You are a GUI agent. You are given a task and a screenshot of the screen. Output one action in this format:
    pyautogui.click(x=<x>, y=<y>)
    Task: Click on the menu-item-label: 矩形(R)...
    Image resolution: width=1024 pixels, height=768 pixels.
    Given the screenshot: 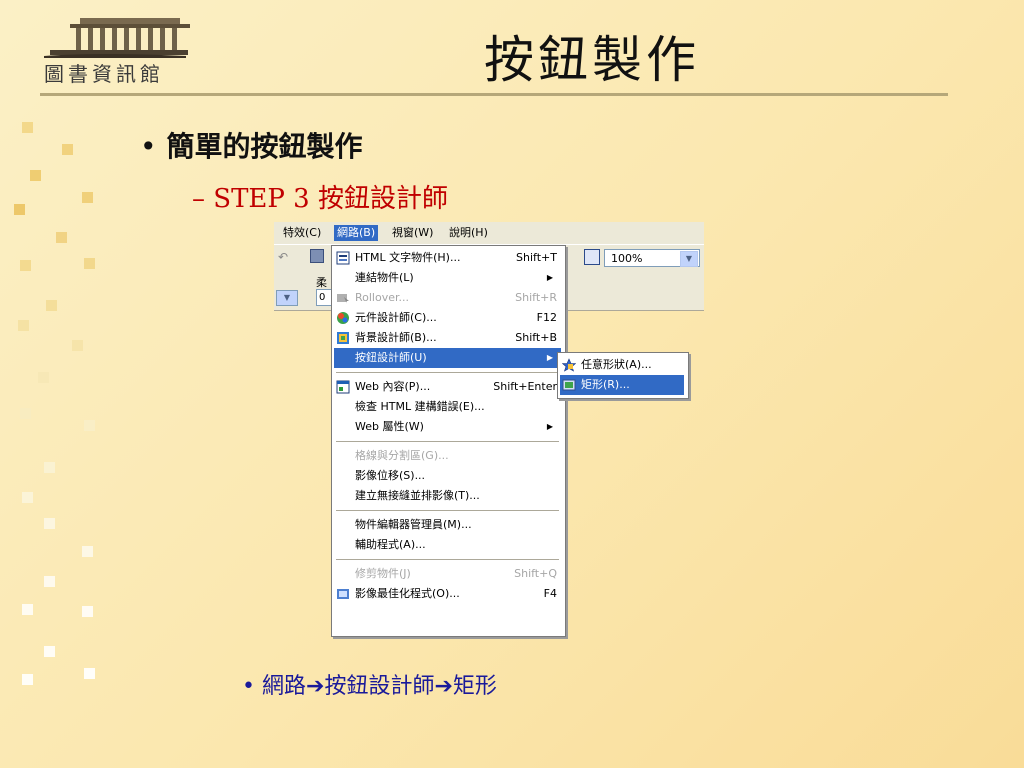 What is the action you would take?
    pyautogui.click(x=605, y=384)
    